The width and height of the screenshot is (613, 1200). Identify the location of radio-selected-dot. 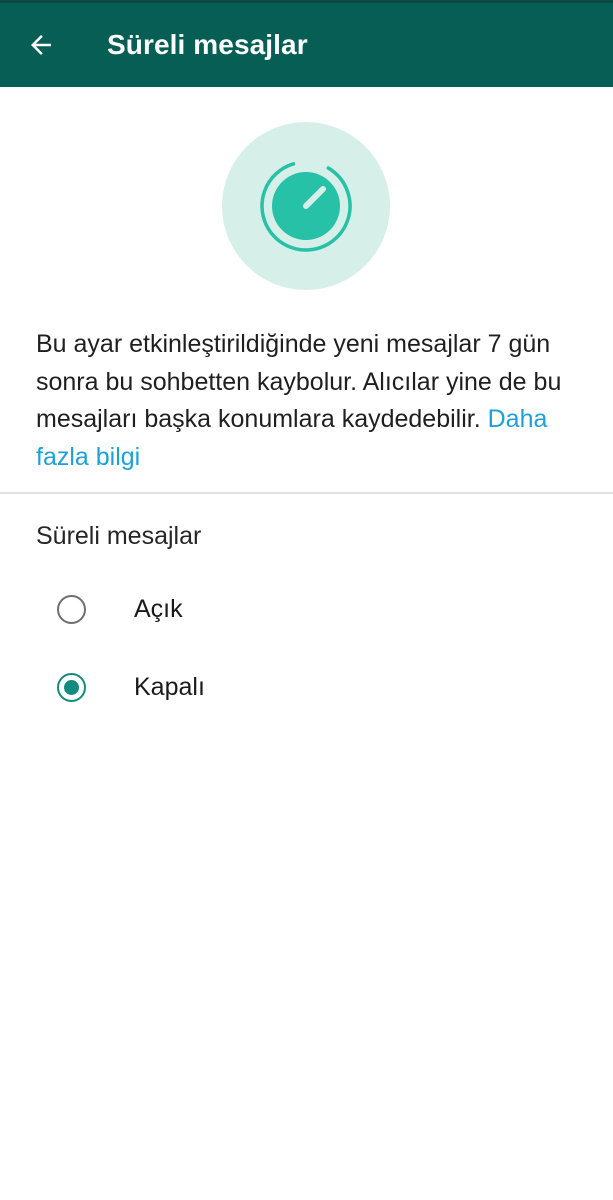
(71, 687).